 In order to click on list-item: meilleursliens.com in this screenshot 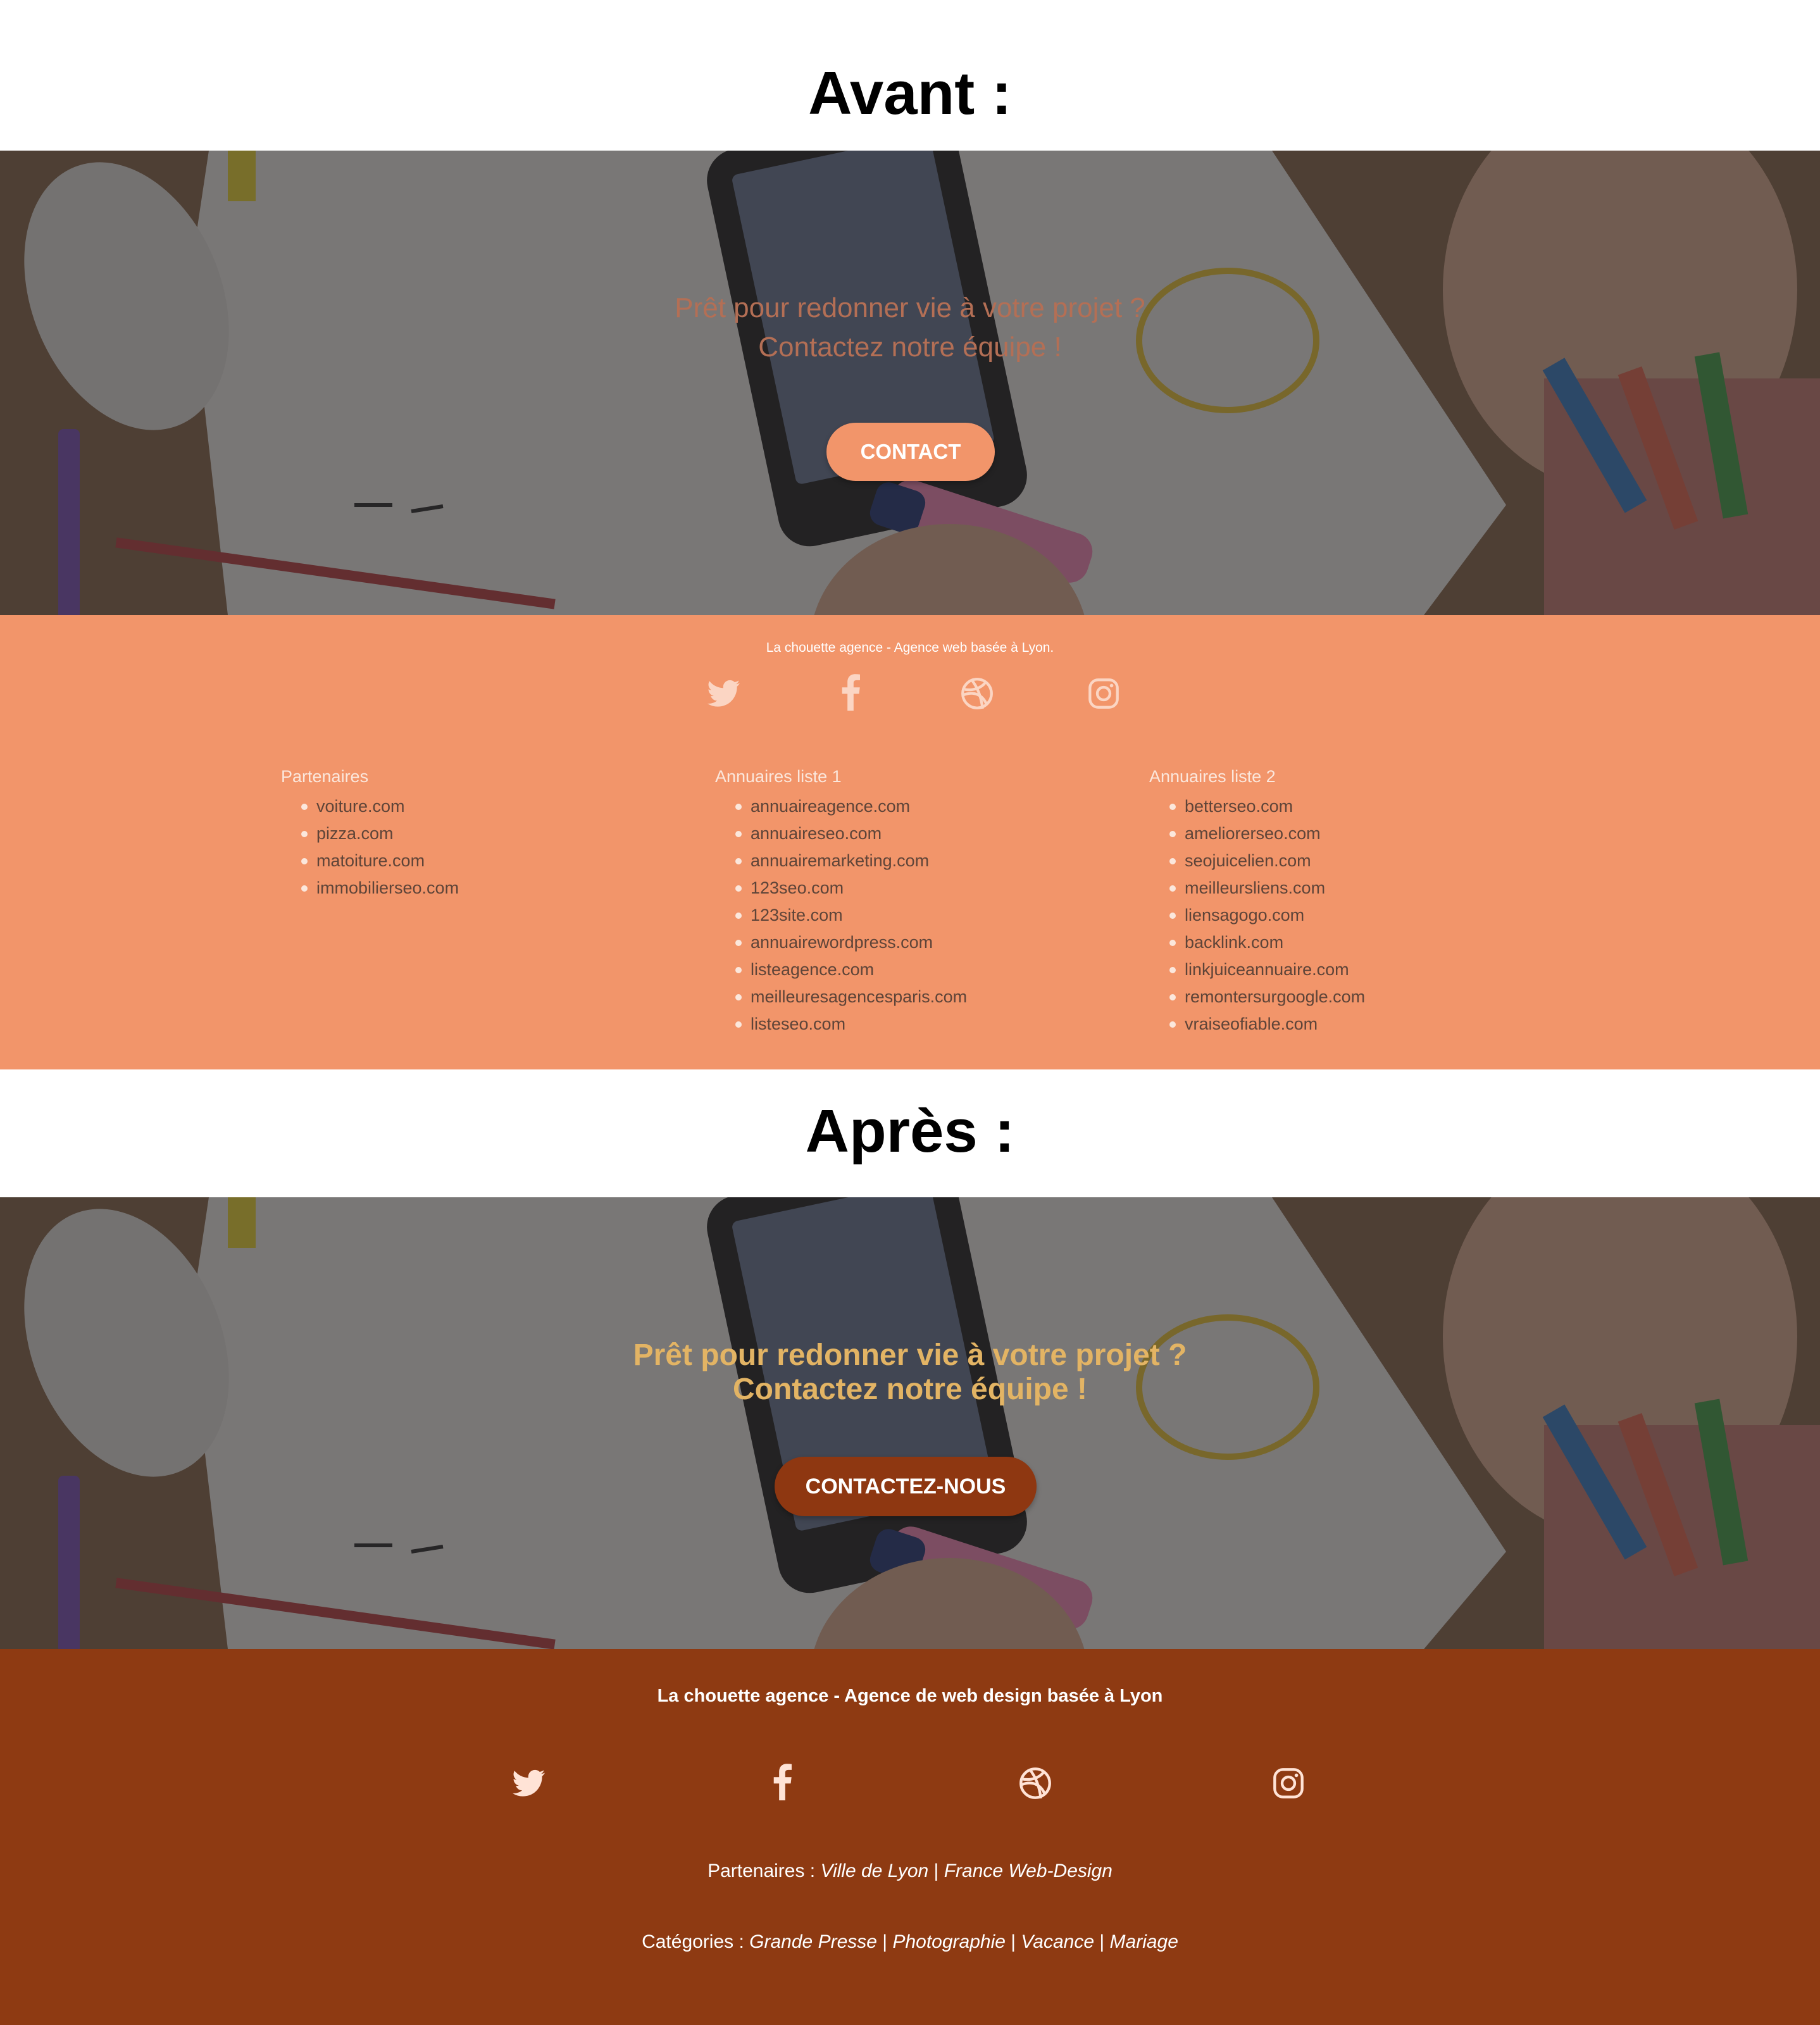, I will do `click(1267, 888)`.